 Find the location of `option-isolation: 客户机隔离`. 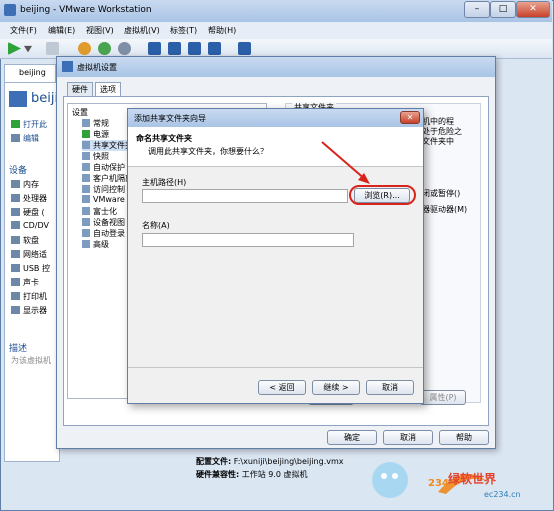

option-isolation: 客户机隔离 is located at coordinates (107, 178).